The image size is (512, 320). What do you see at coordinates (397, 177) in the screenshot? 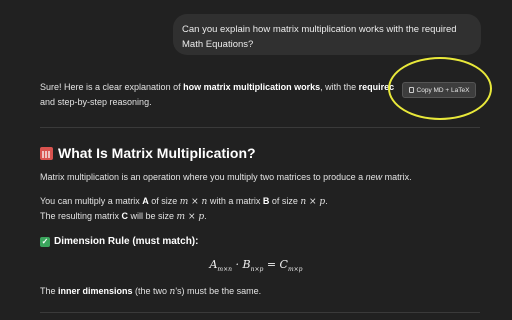
I see `definition-text-end: matrix.` at bounding box center [397, 177].